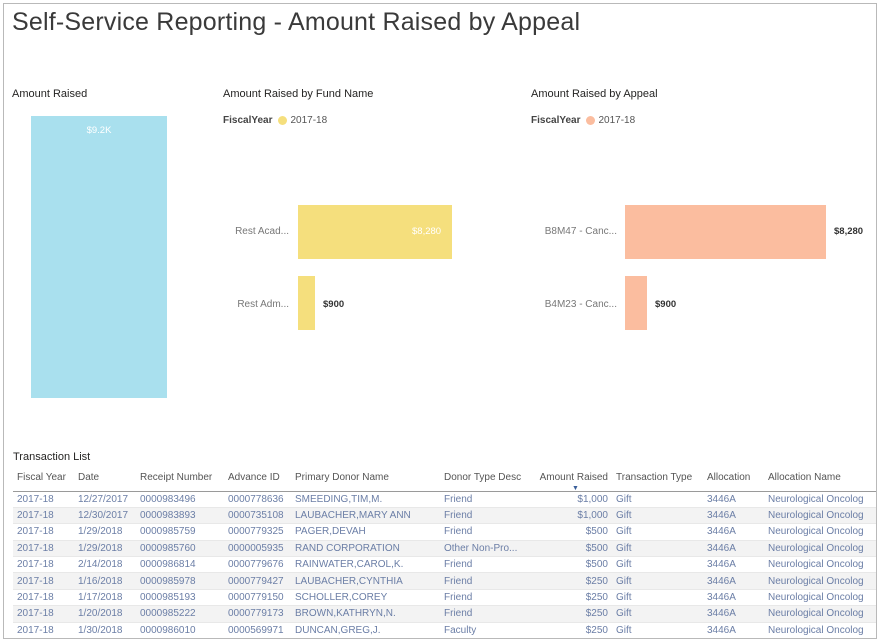 The height and width of the screenshot is (642, 880). Describe the element at coordinates (43, 481) in the screenshot. I see `column-header-fiscal-year: Fiscal Year` at that location.